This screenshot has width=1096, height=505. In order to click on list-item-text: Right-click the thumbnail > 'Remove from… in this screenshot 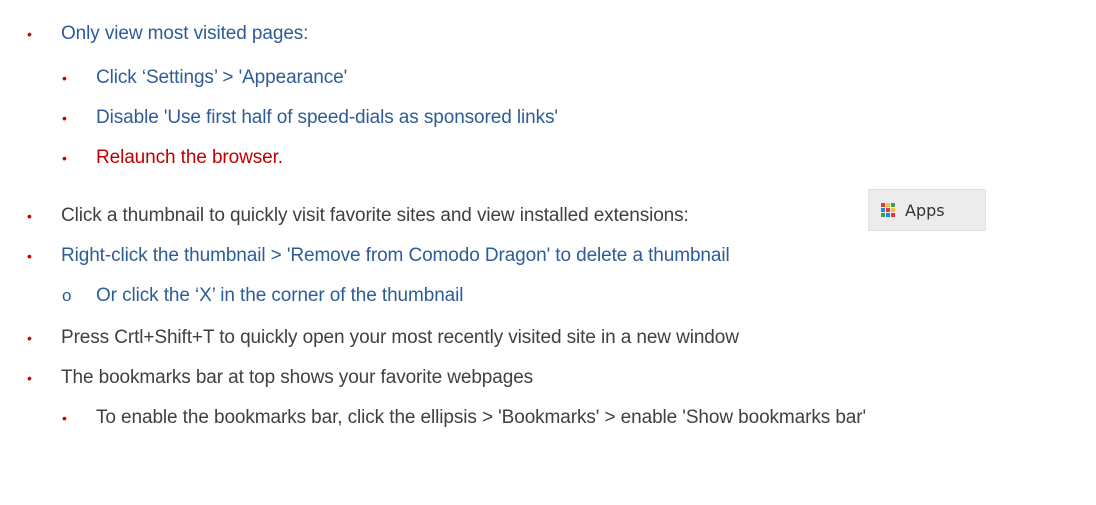, I will do `click(395, 255)`.